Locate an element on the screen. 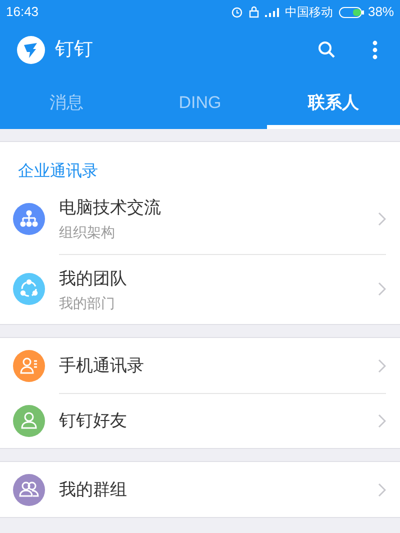 Image resolution: width=400 pixels, height=533 pixels. item-title: 钉钉好友 is located at coordinates (93, 421).